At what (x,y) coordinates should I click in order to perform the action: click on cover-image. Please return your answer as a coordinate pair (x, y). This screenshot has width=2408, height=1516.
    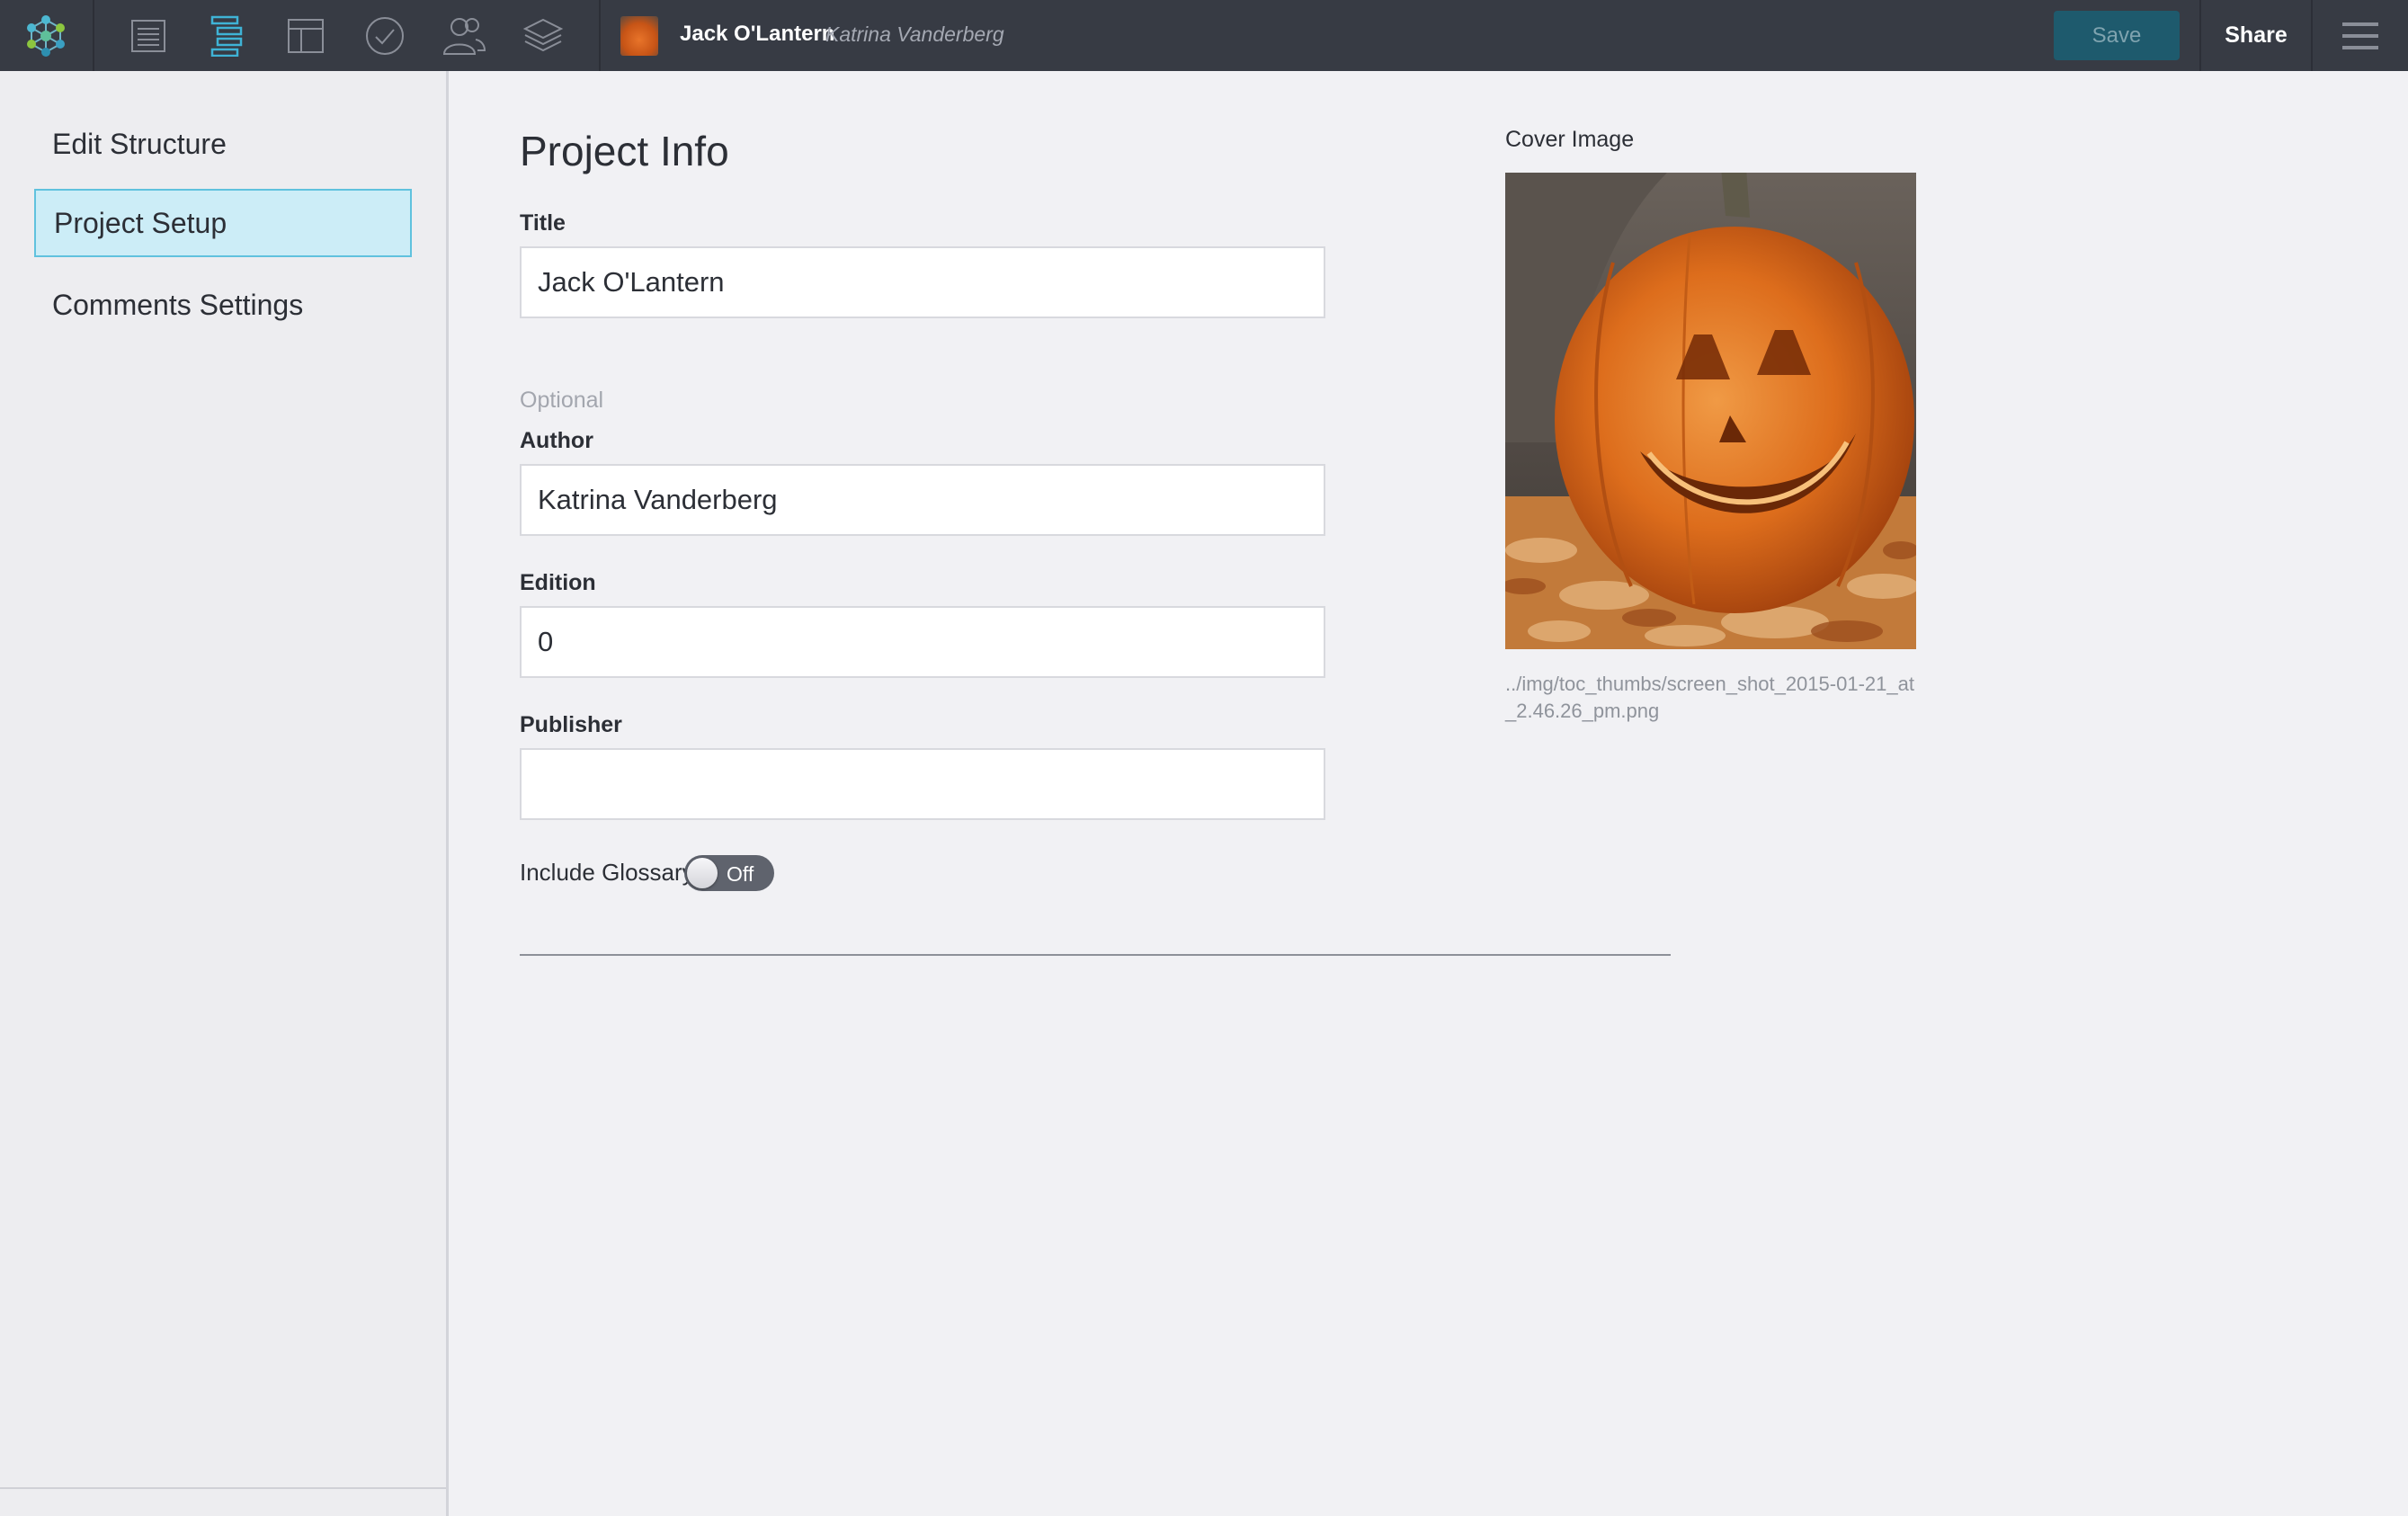
    Looking at the image, I should click on (1710, 411).